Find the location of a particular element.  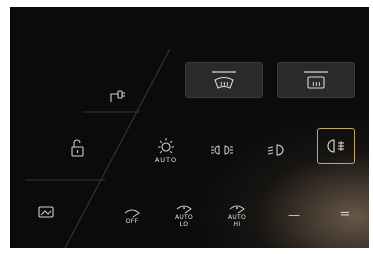

mirror-fold-icon is located at coordinates (46, 212).